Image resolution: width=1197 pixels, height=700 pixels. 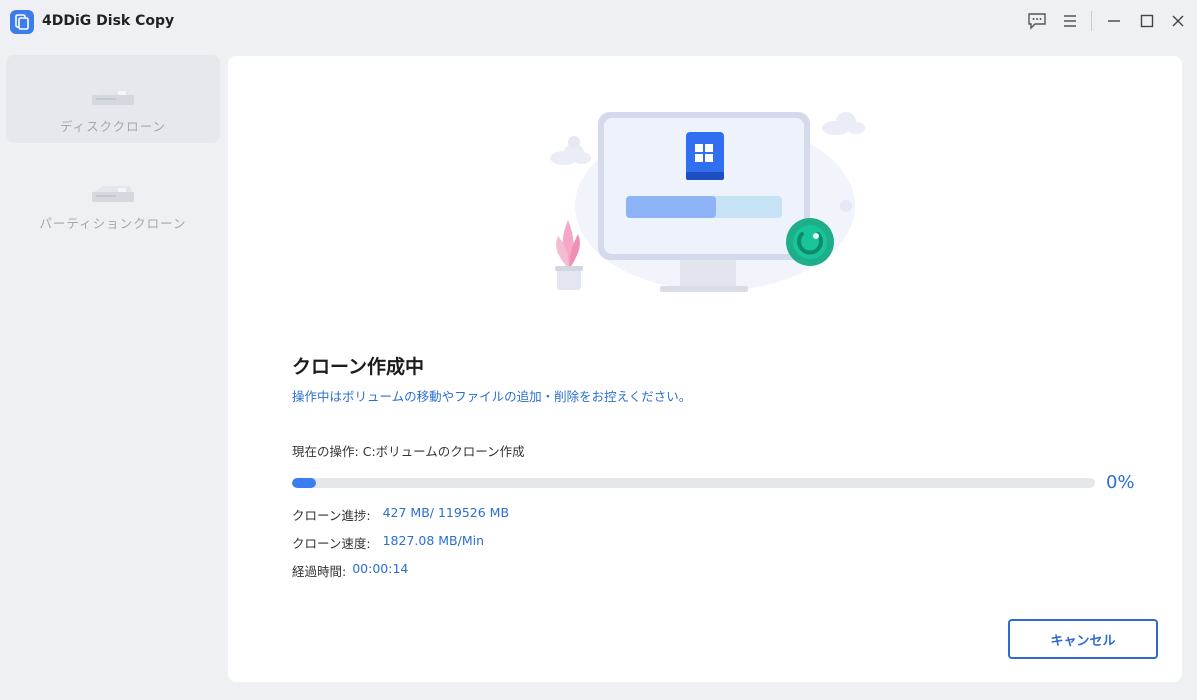 What do you see at coordinates (350, 570) in the screenshot?
I see `stat-elapsed-time: 経過時間: 00:00:14` at bounding box center [350, 570].